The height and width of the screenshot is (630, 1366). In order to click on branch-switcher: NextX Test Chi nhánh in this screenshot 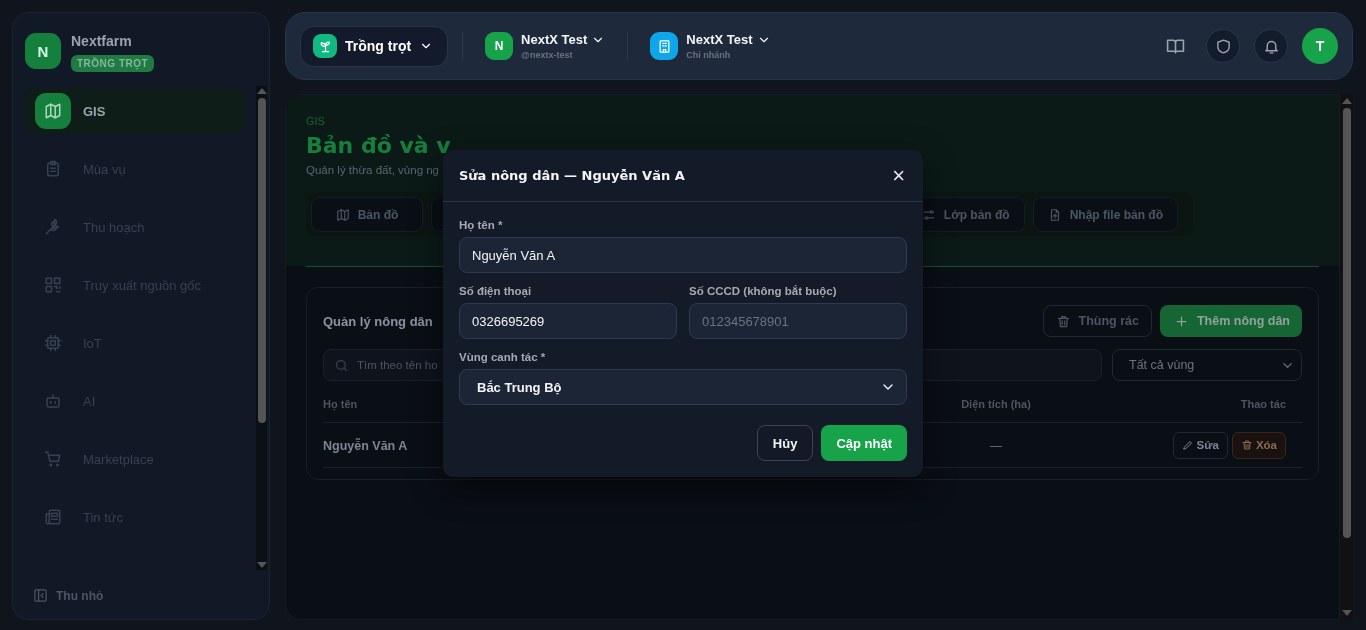, I will do `click(710, 46)`.